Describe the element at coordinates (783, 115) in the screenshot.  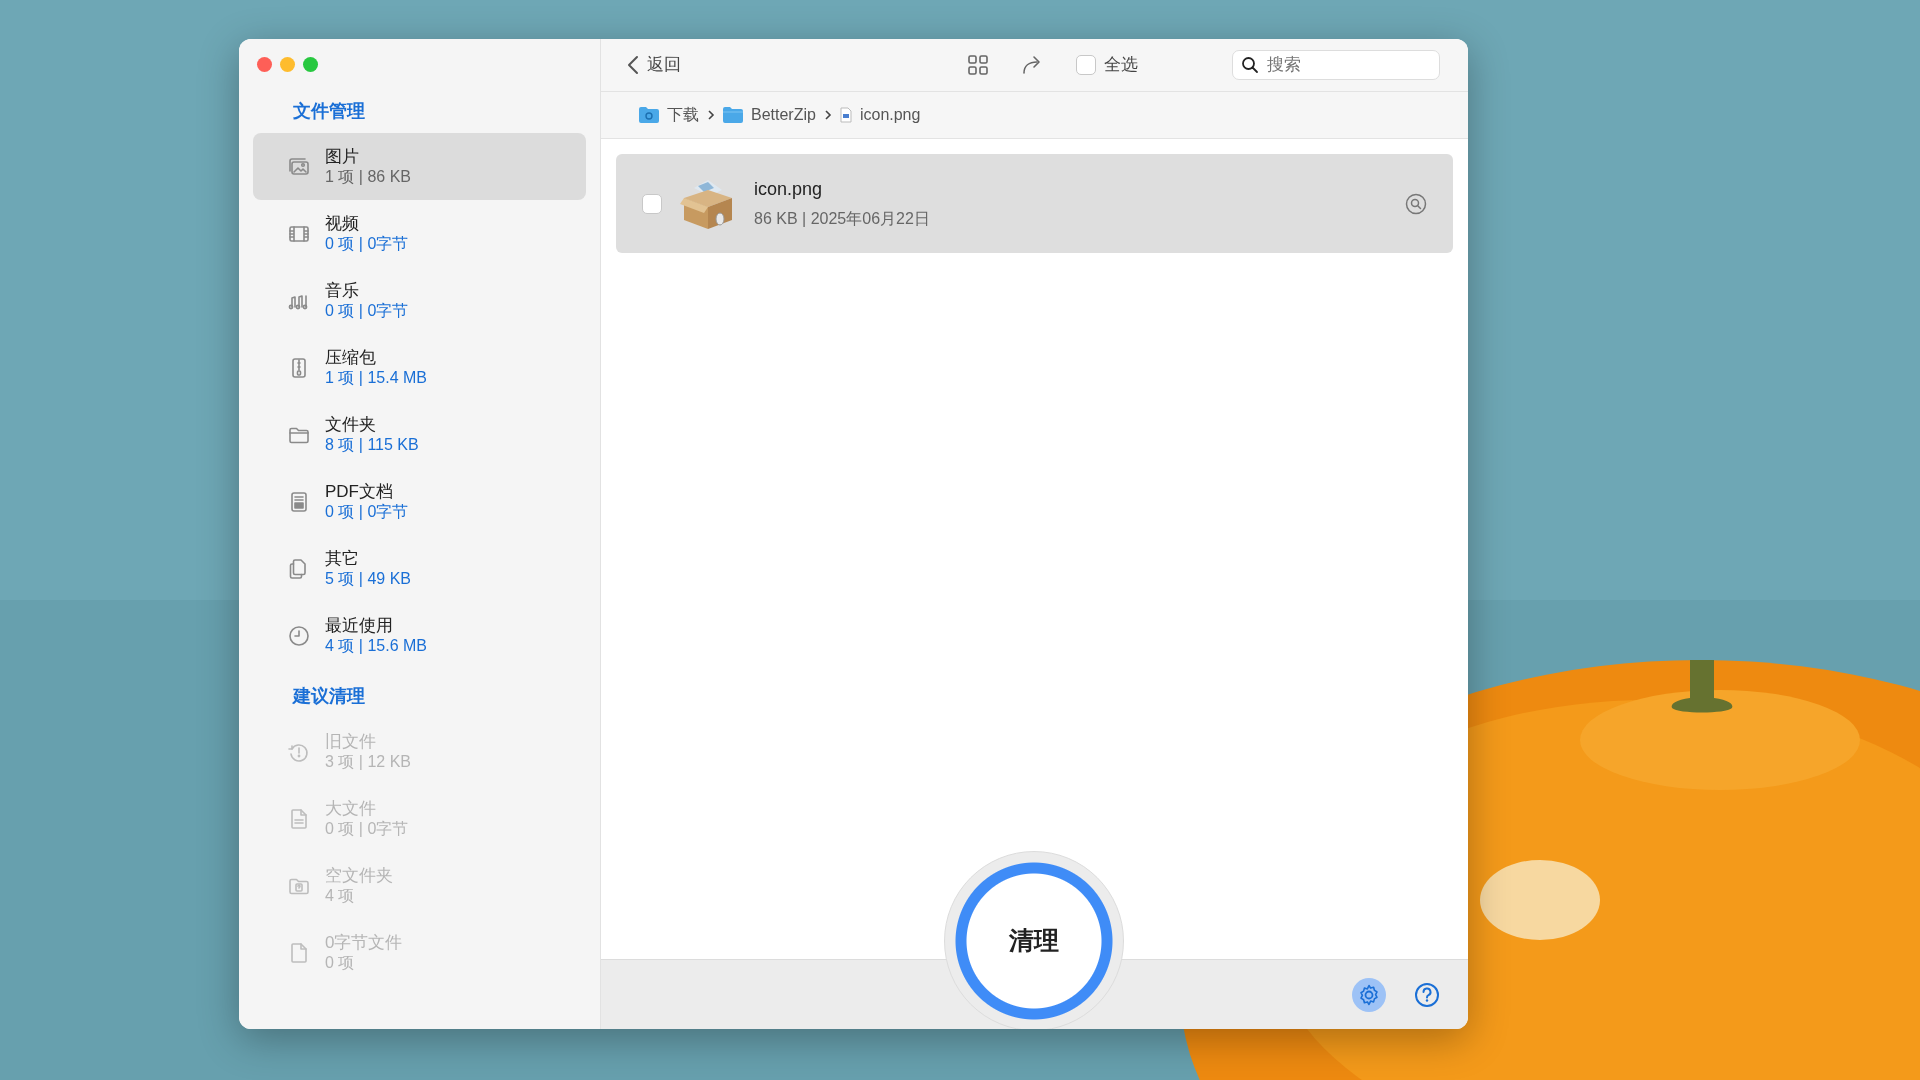
I see `breadcrumb-item: BetterZip` at that location.